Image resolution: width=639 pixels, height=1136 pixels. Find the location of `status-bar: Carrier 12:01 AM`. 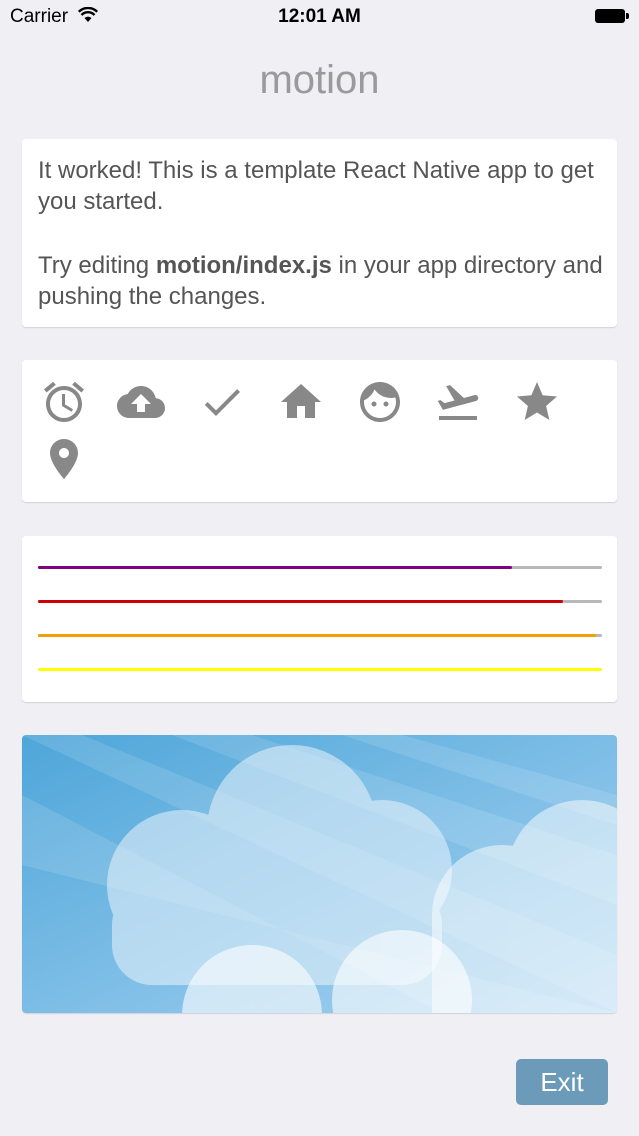

status-bar: Carrier 12:01 AM is located at coordinates (319, 17).